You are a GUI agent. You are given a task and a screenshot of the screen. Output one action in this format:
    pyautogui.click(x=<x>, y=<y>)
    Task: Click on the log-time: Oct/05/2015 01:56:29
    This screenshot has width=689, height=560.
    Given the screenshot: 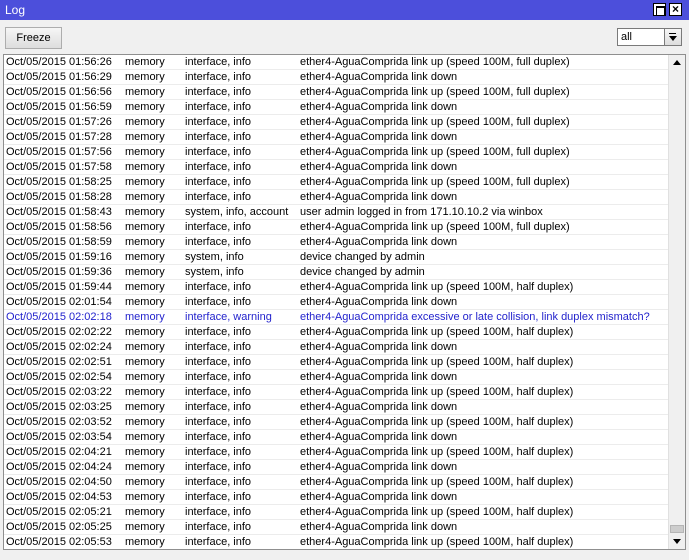 What is the action you would take?
    pyautogui.click(x=59, y=77)
    